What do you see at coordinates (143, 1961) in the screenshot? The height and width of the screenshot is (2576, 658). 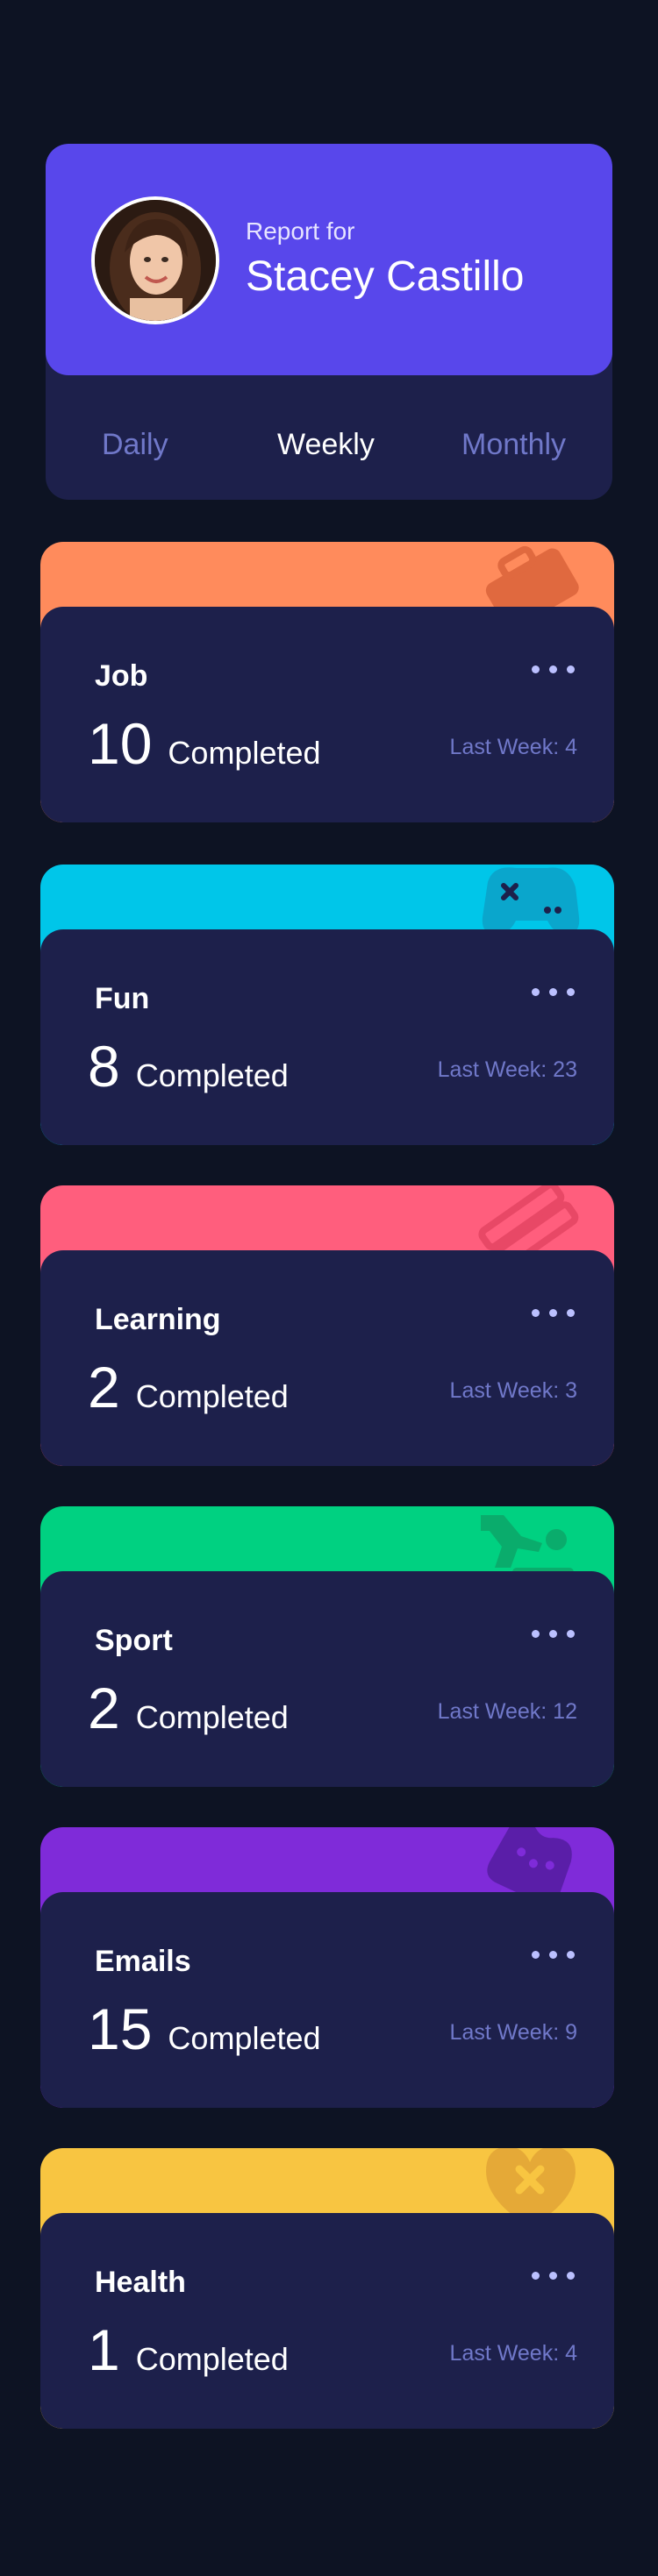 I see `card-title: Emails` at bounding box center [143, 1961].